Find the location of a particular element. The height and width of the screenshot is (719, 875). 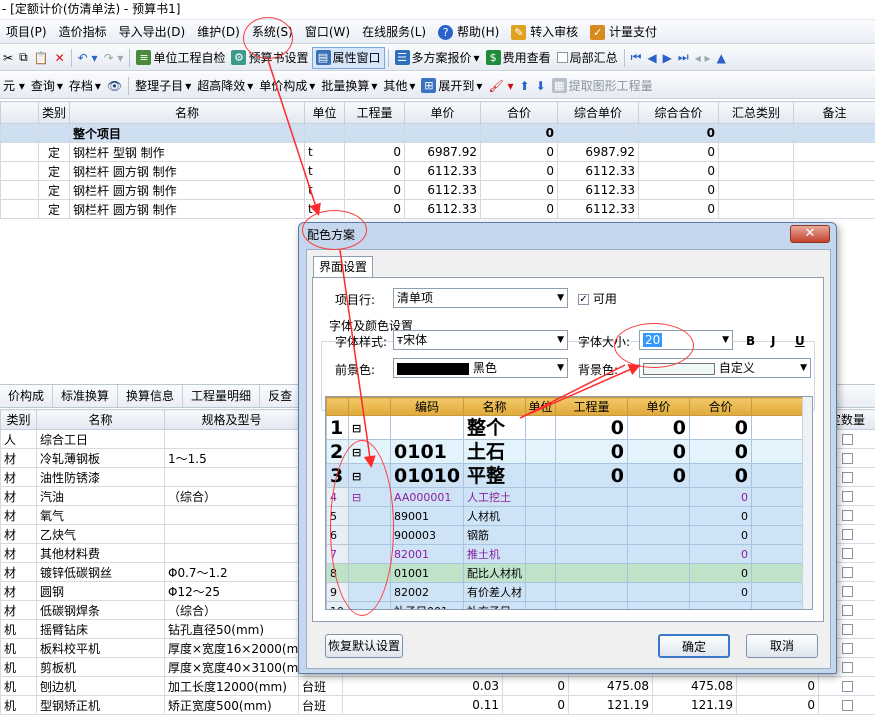

tab-quantity-detail: 工程量明细 is located at coordinates (222, 396).